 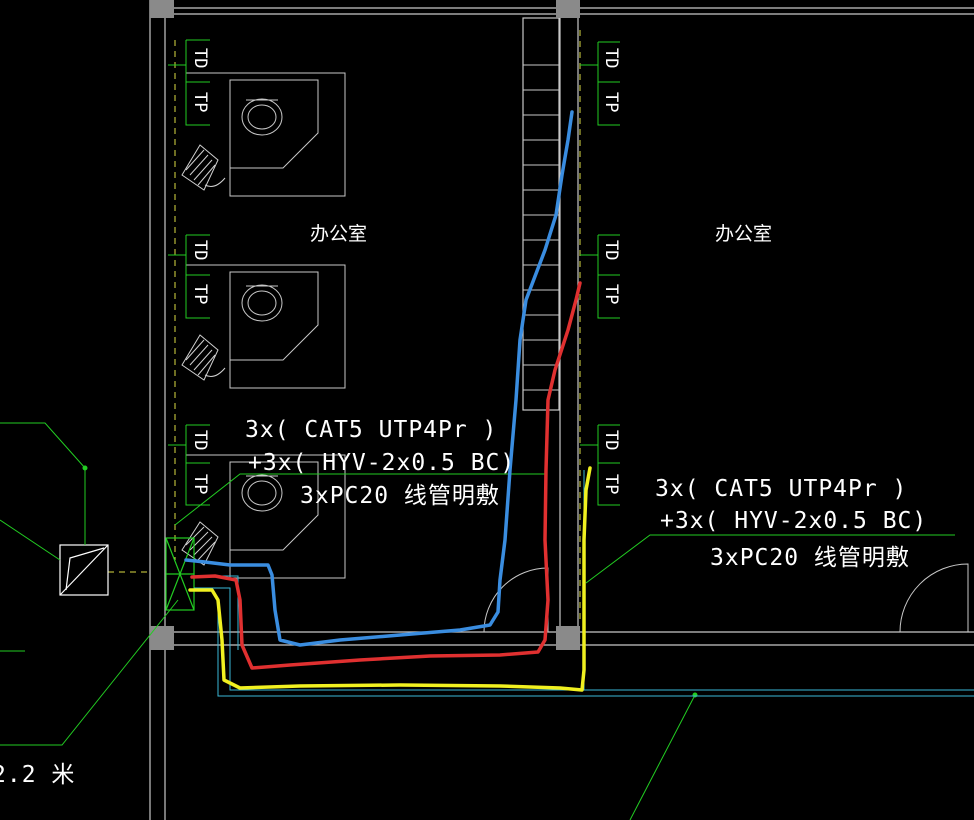 What do you see at coordinates (180, 574) in the screenshot?
I see `junction-box` at bounding box center [180, 574].